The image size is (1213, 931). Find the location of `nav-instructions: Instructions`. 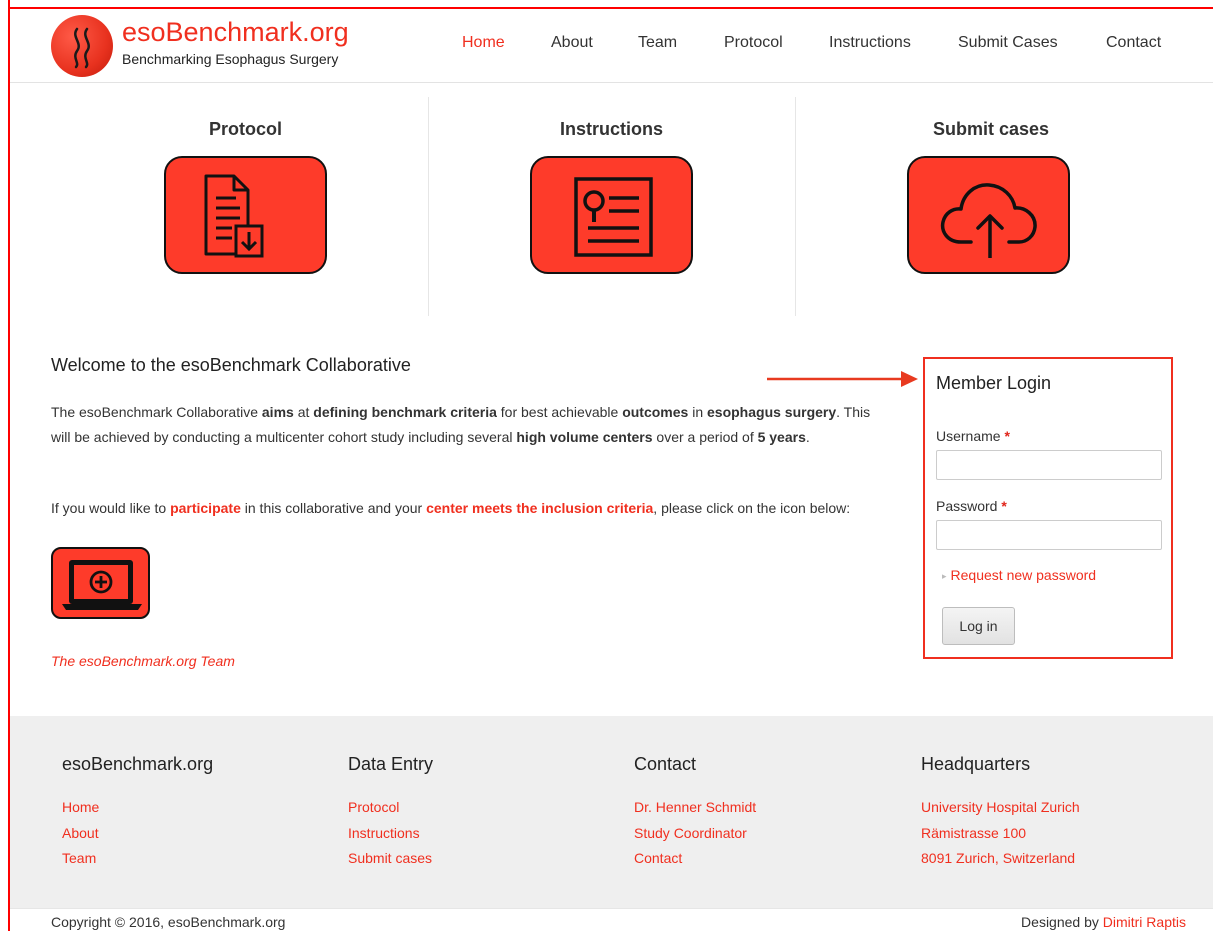

nav-instructions: Instructions is located at coordinates (870, 43).